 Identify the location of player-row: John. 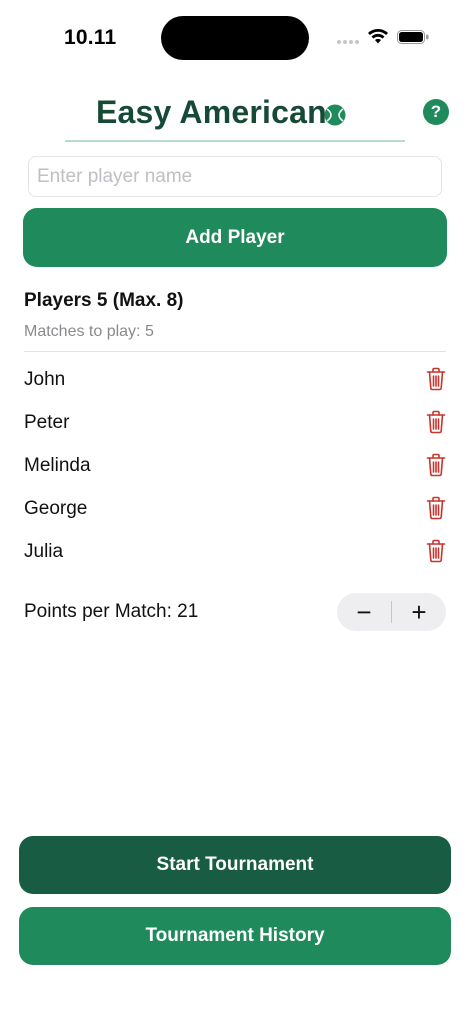
(235, 382).